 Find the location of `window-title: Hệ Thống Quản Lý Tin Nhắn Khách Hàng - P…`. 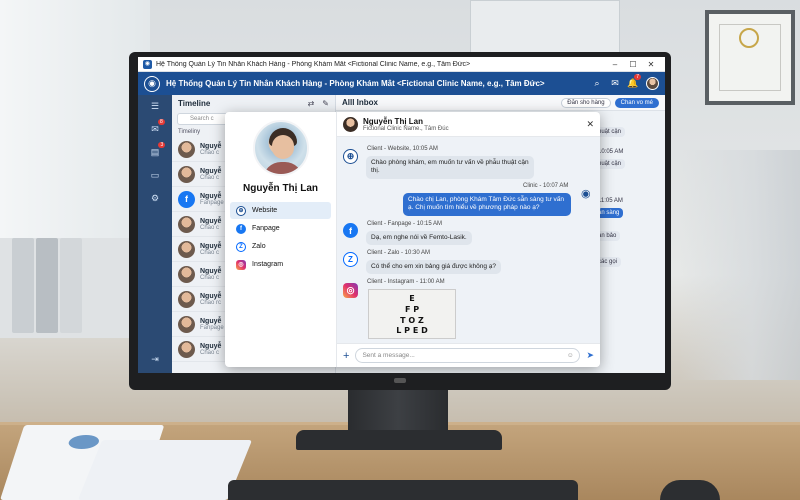

window-title: Hệ Thống Quản Lý Tin Nhắn Khách Hàng - P… is located at coordinates (313, 64).